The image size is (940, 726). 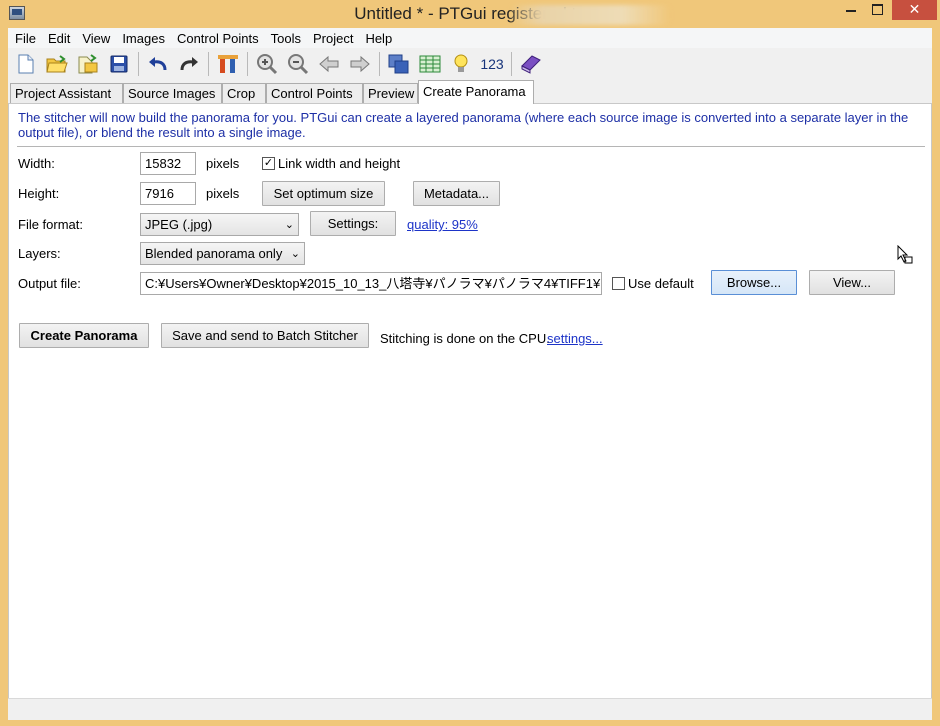 I want to click on height-unit: pixels, so click(x=223, y=193).